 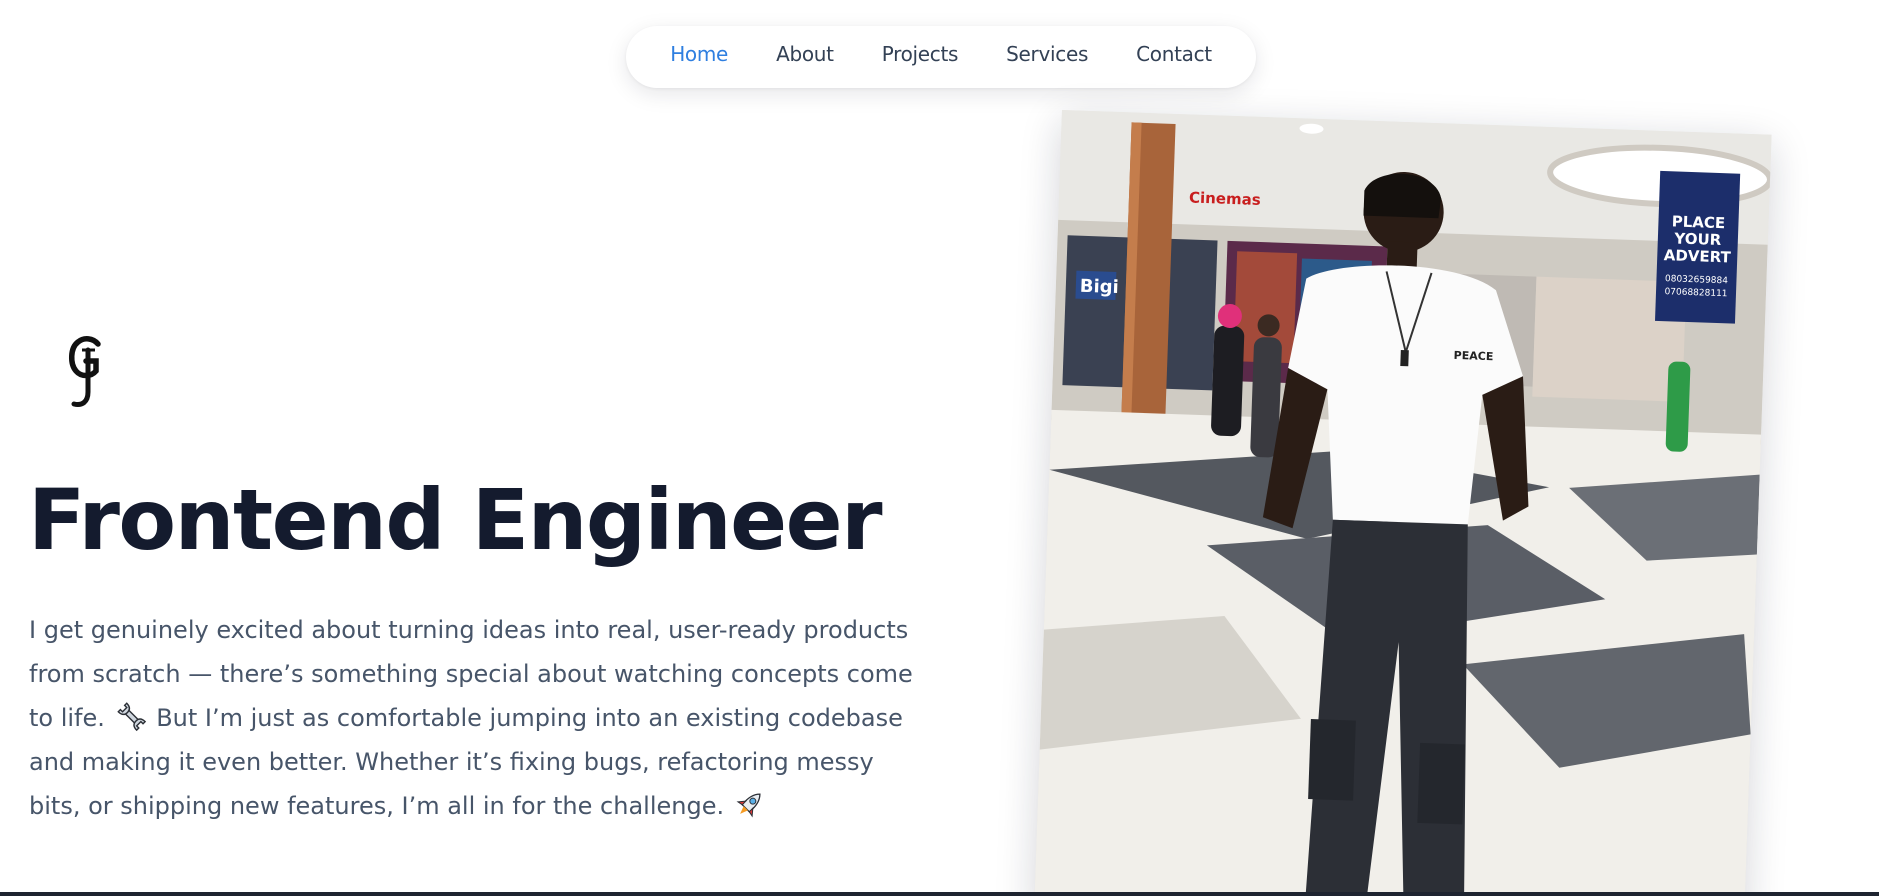 What do you see at coordinates (750, 804) in the screenshot?
I see `rocket-emoji-icon` at bounding box center [750, 804].